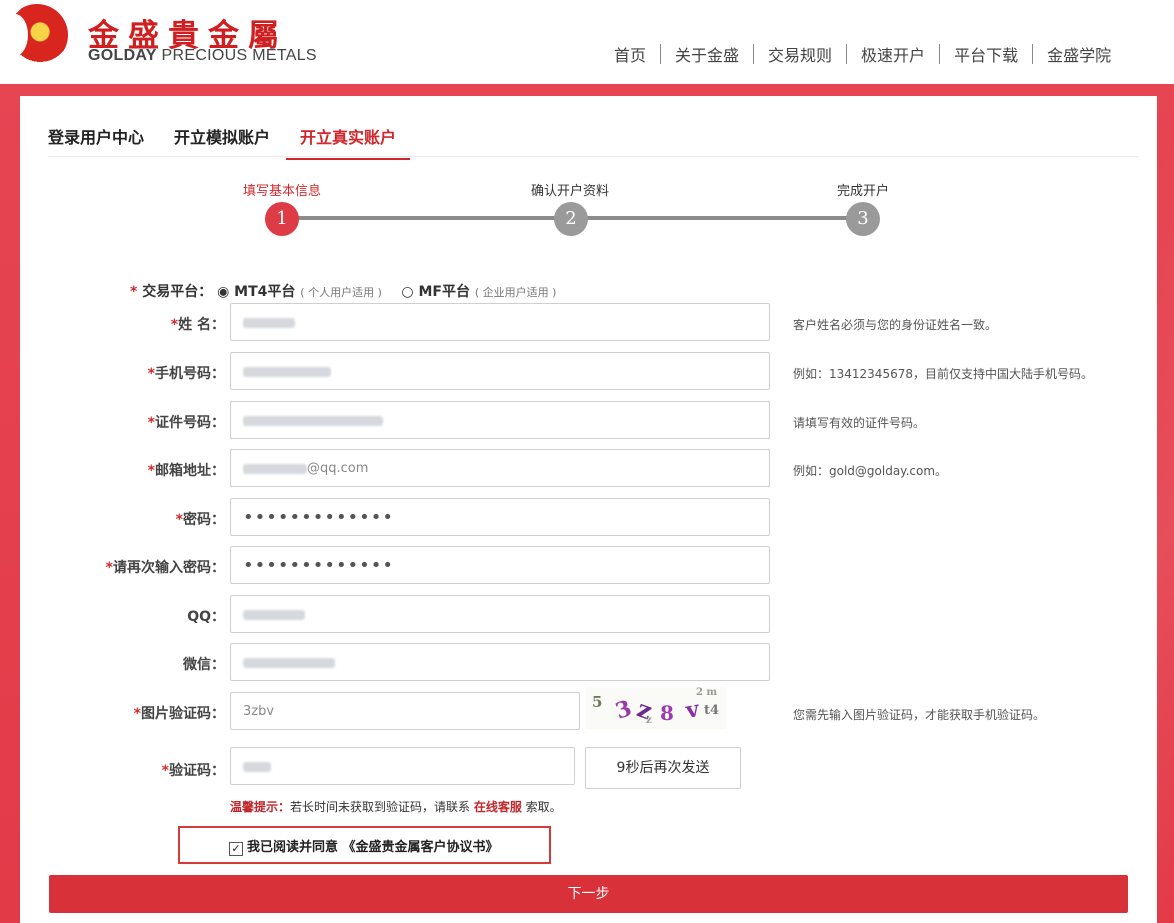 The image size is (1174, 923). What do you see at coordinates (200, 520) in the screenshot?
I see `password-label: *密码：` at bounding box center [200, 520].